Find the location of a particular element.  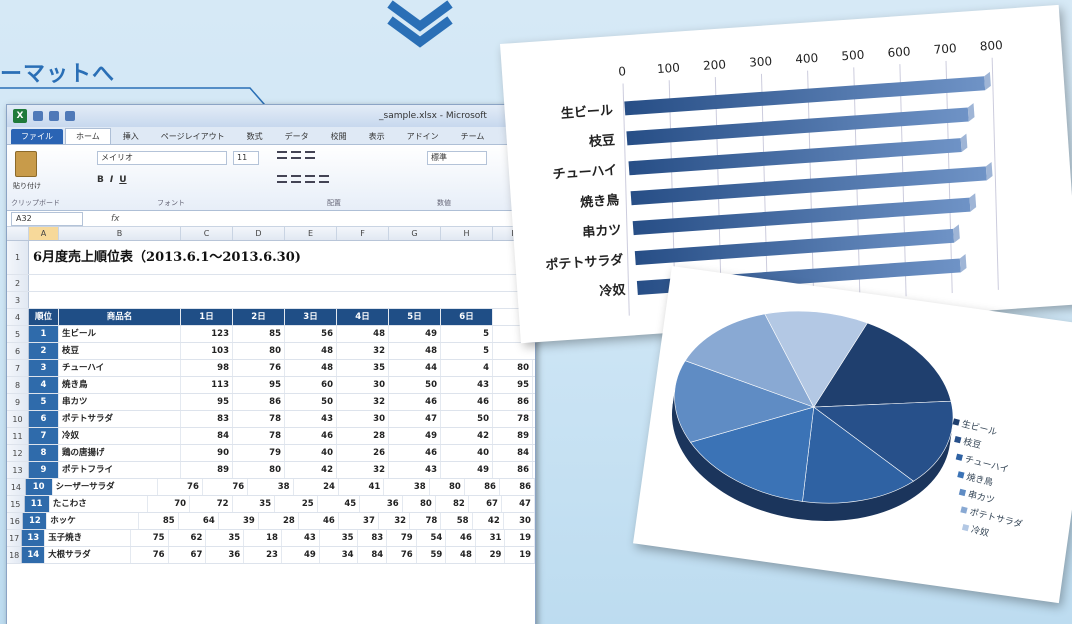

save-icon is located at coordinates (38, 116).